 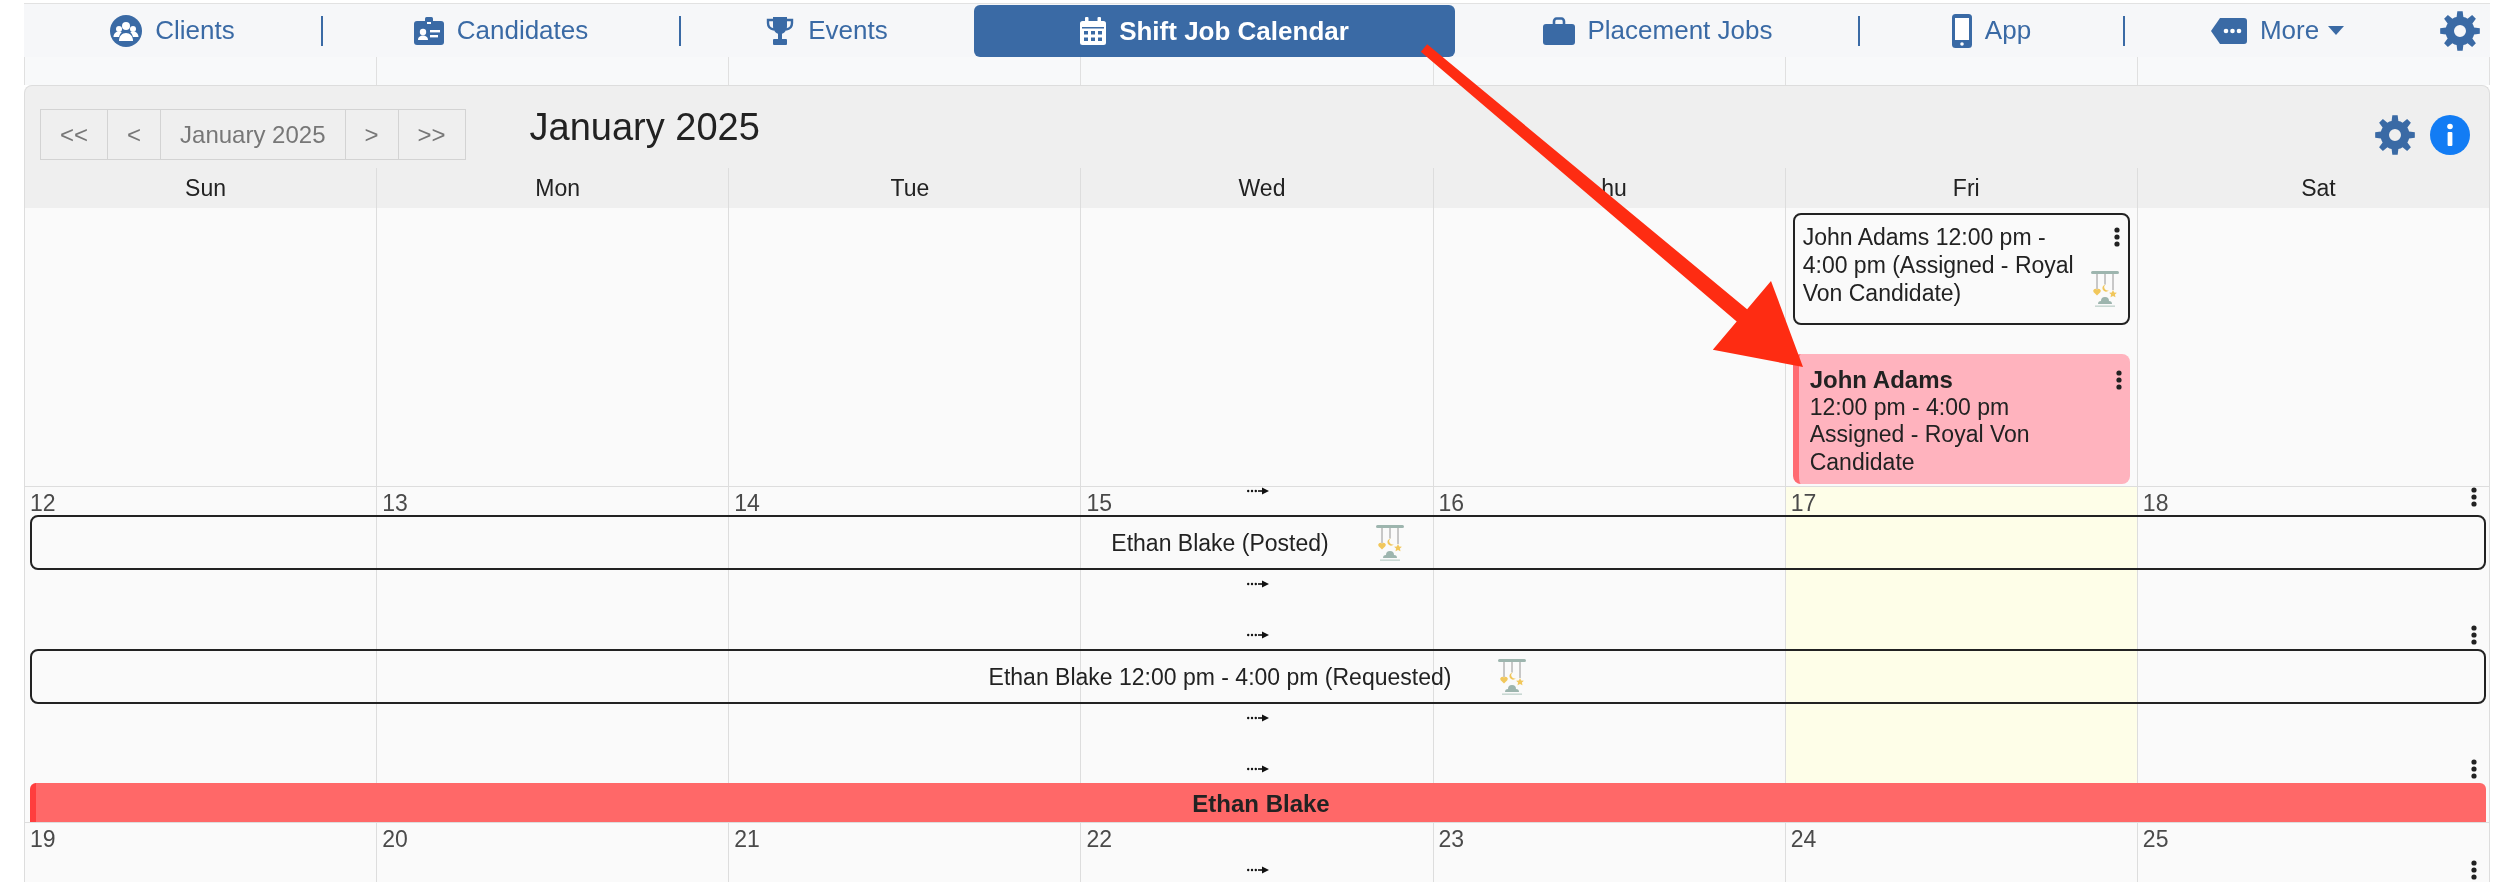 What do you see at coordinates (1920, 448) in the screenshot?
I see `event-status: Assigned - Royal Von Candidate` at bounding box center [1920, 448].